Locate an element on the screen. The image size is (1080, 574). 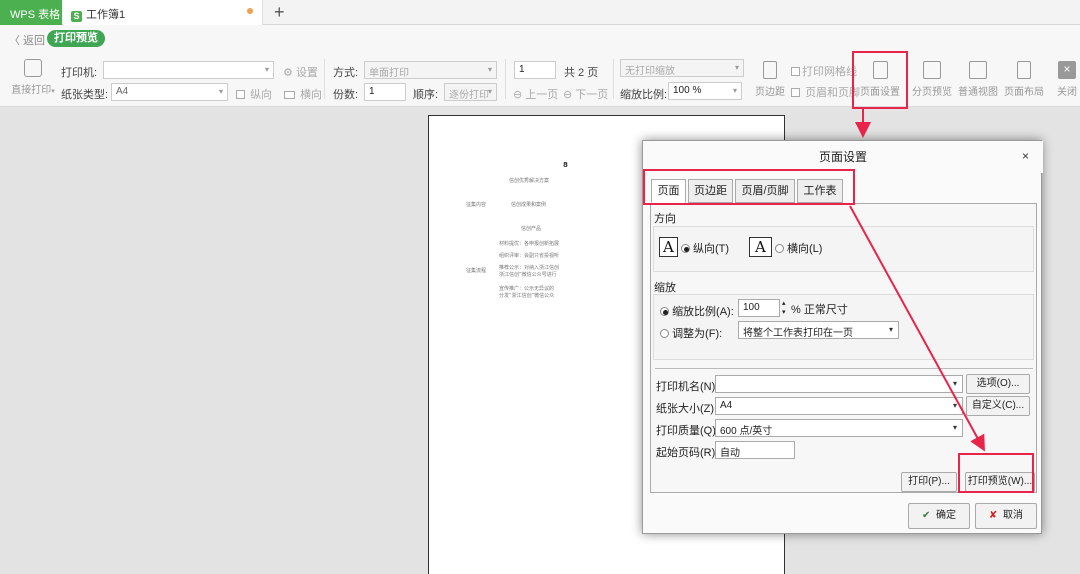
fit-to-option: 调整为(F): is located at coordinates (691, 333).